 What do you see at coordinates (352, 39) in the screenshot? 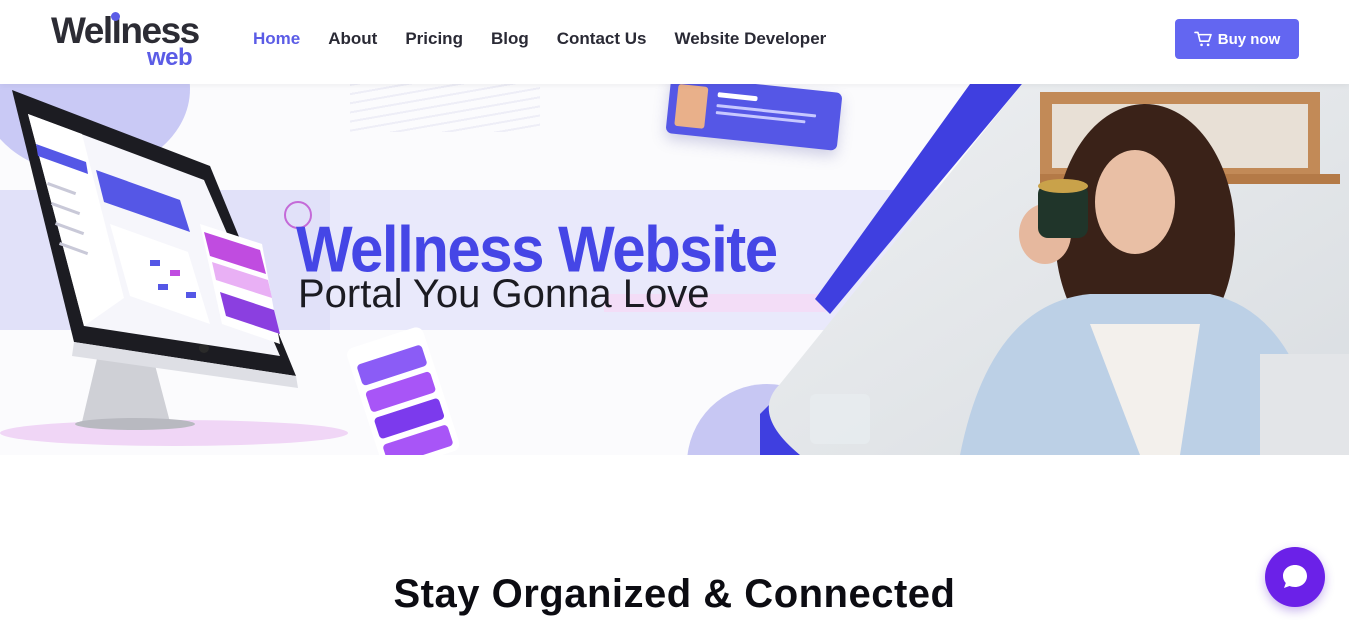
I see `nav-about: About` at bounding box center [352, 39].